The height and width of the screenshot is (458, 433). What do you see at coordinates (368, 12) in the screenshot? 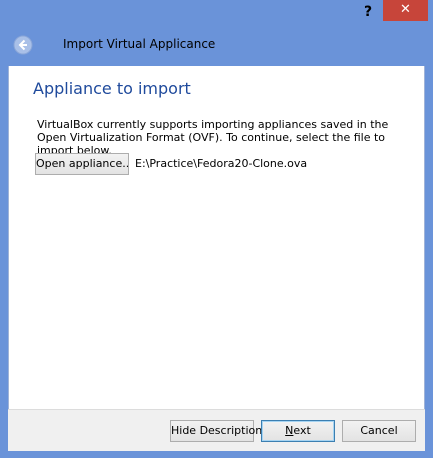
I see `help-button: ?` at bounding box center [368, 12].